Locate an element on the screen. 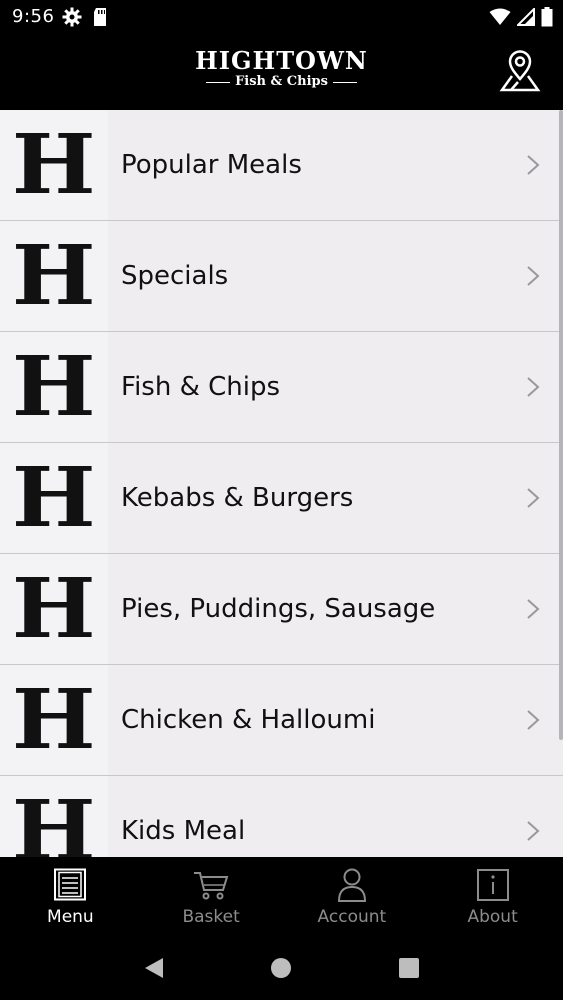  battery-icon is located at coordinates (547, 19).